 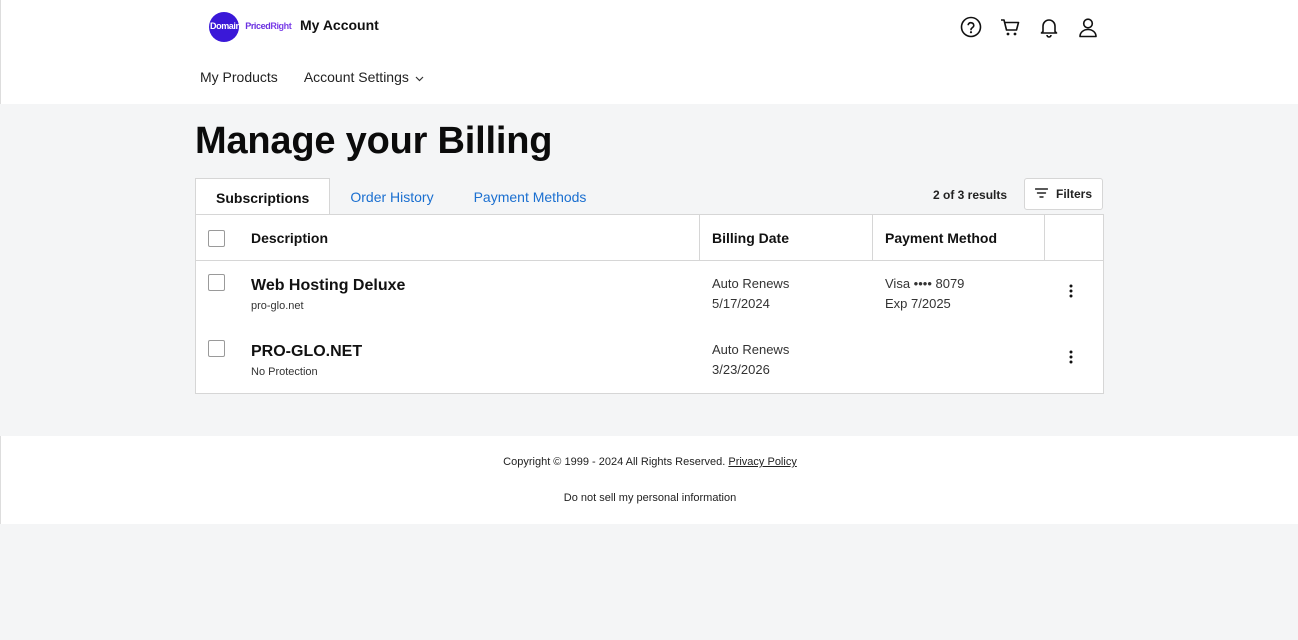 What do you see at coordinates (328, 285) in the screenshot?
I see `subscription-name: Web Hosting Deluxe` at bounding box center [328, 285].